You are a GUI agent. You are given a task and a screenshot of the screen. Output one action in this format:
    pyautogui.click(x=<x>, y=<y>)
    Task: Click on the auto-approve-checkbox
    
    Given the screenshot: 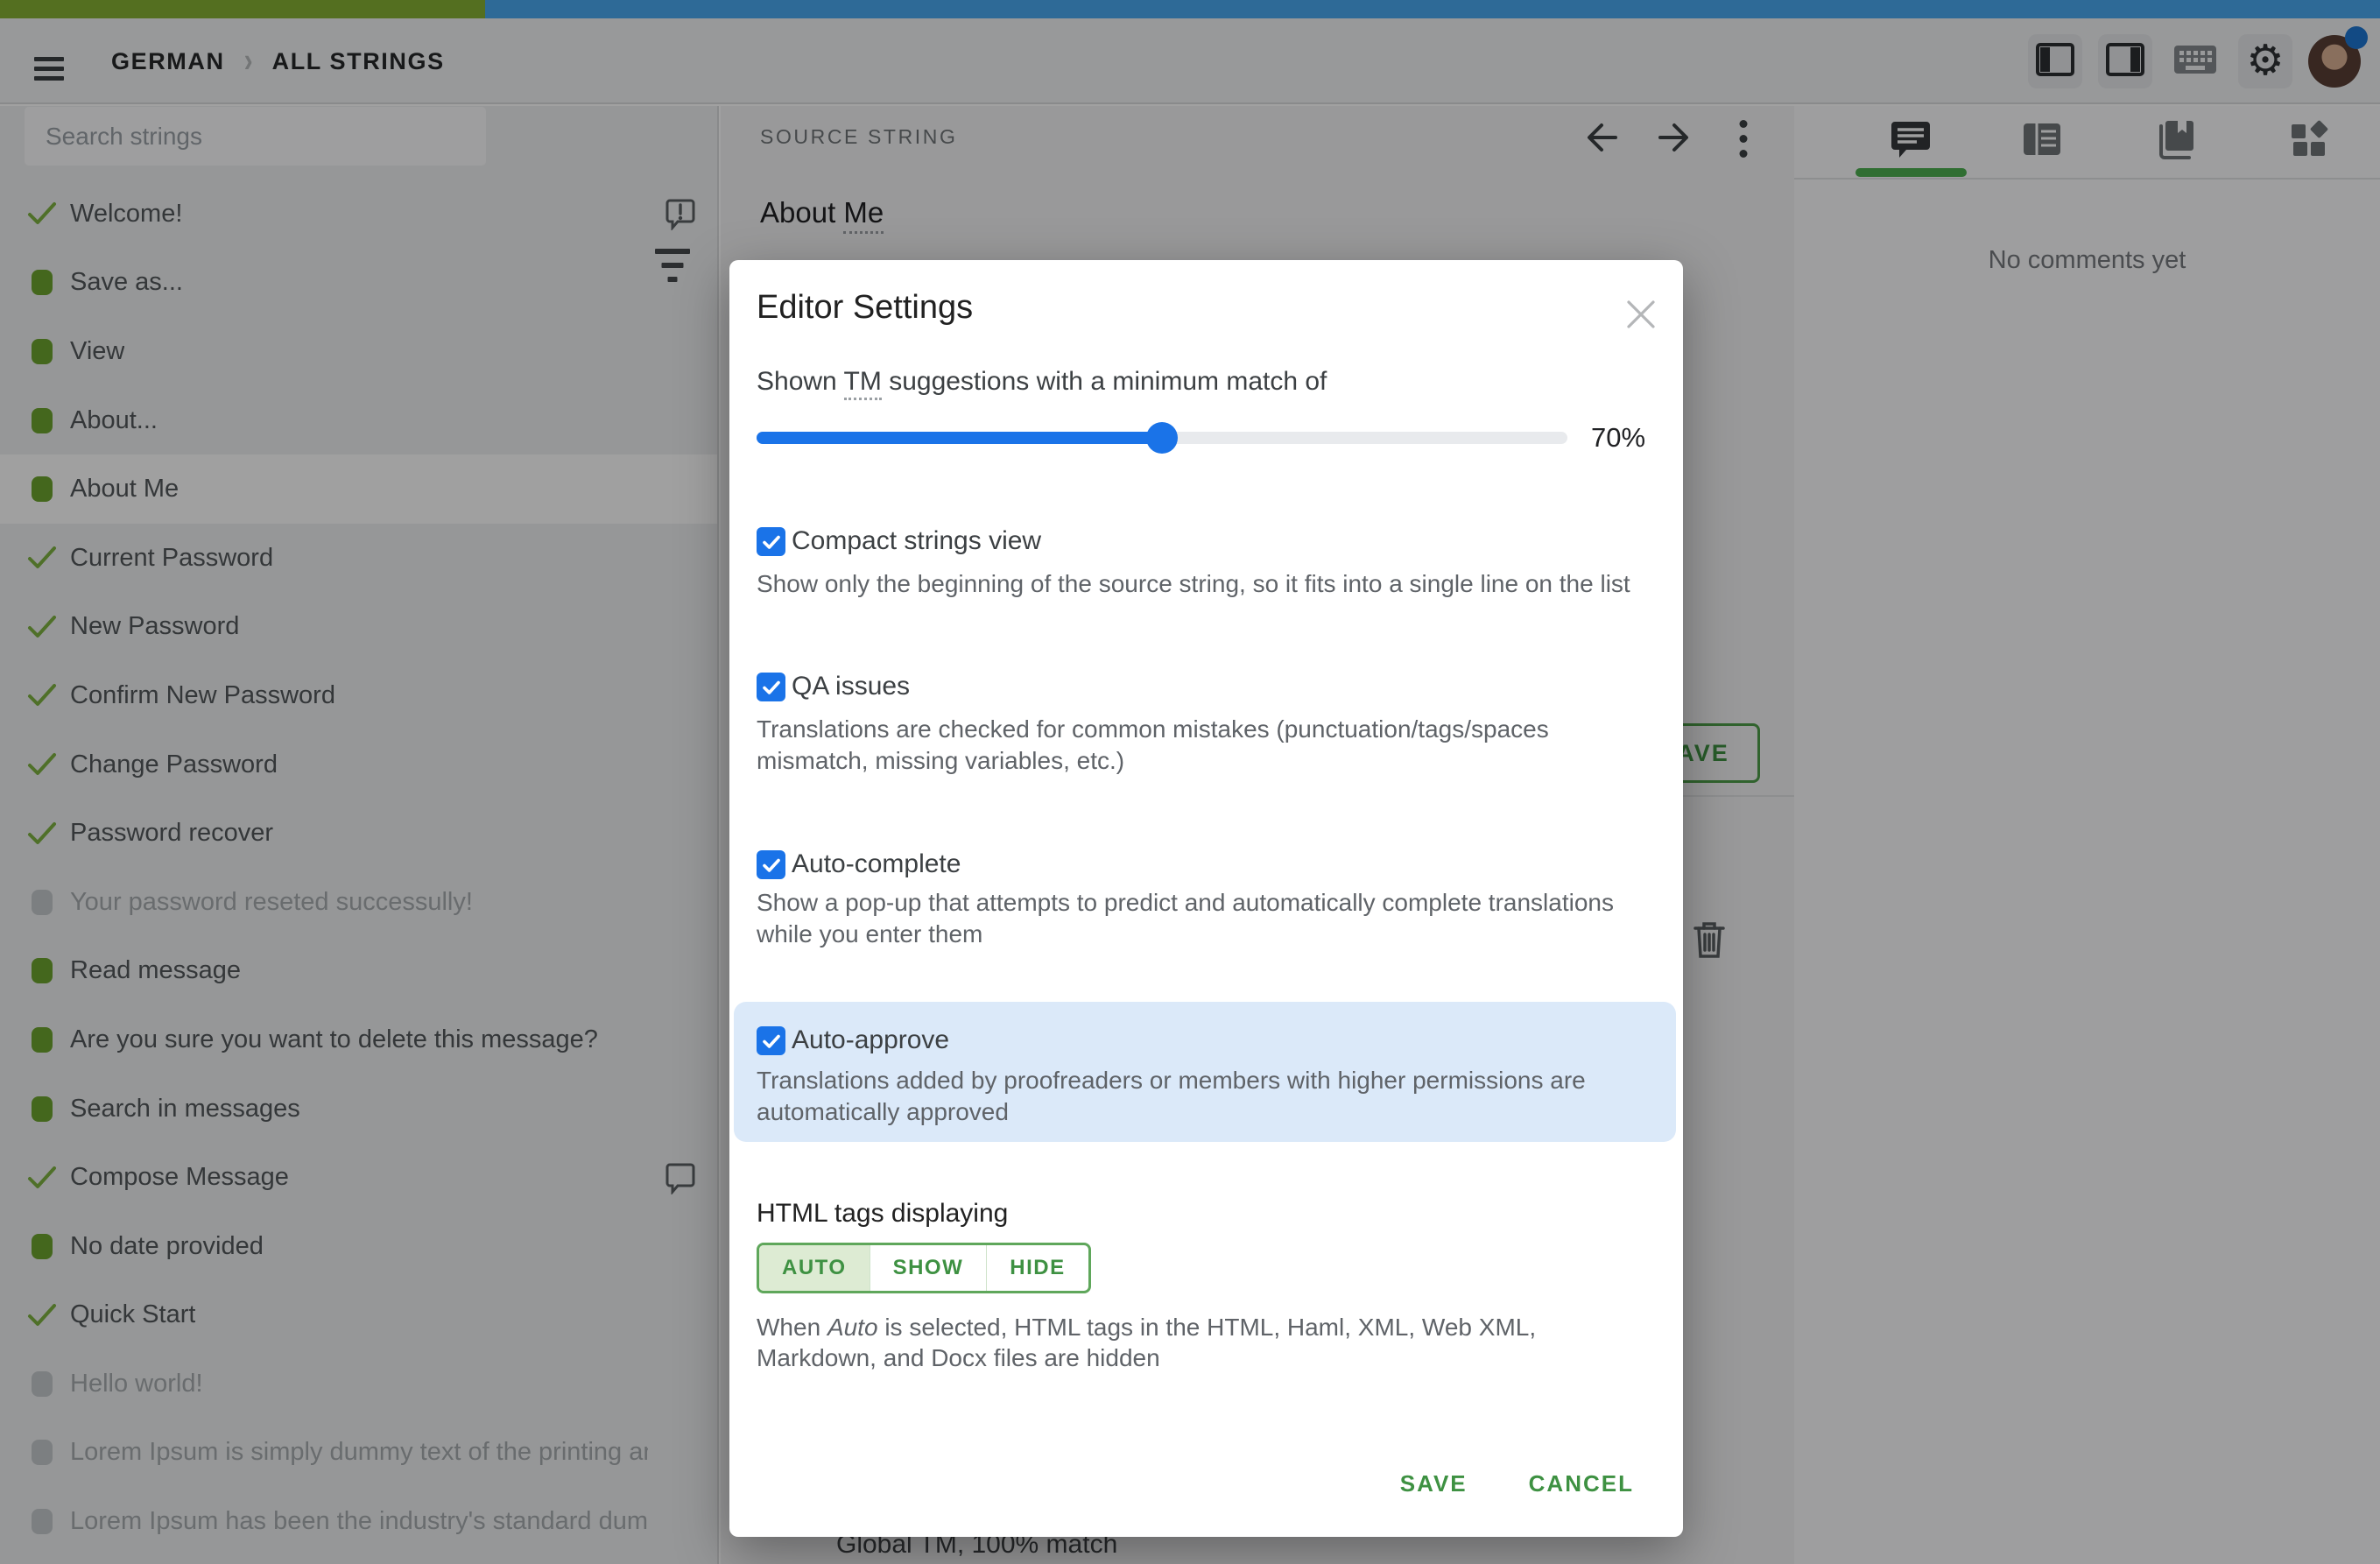 What is the action you would take?
    pyautogui.click(x=771, y=1040)
    